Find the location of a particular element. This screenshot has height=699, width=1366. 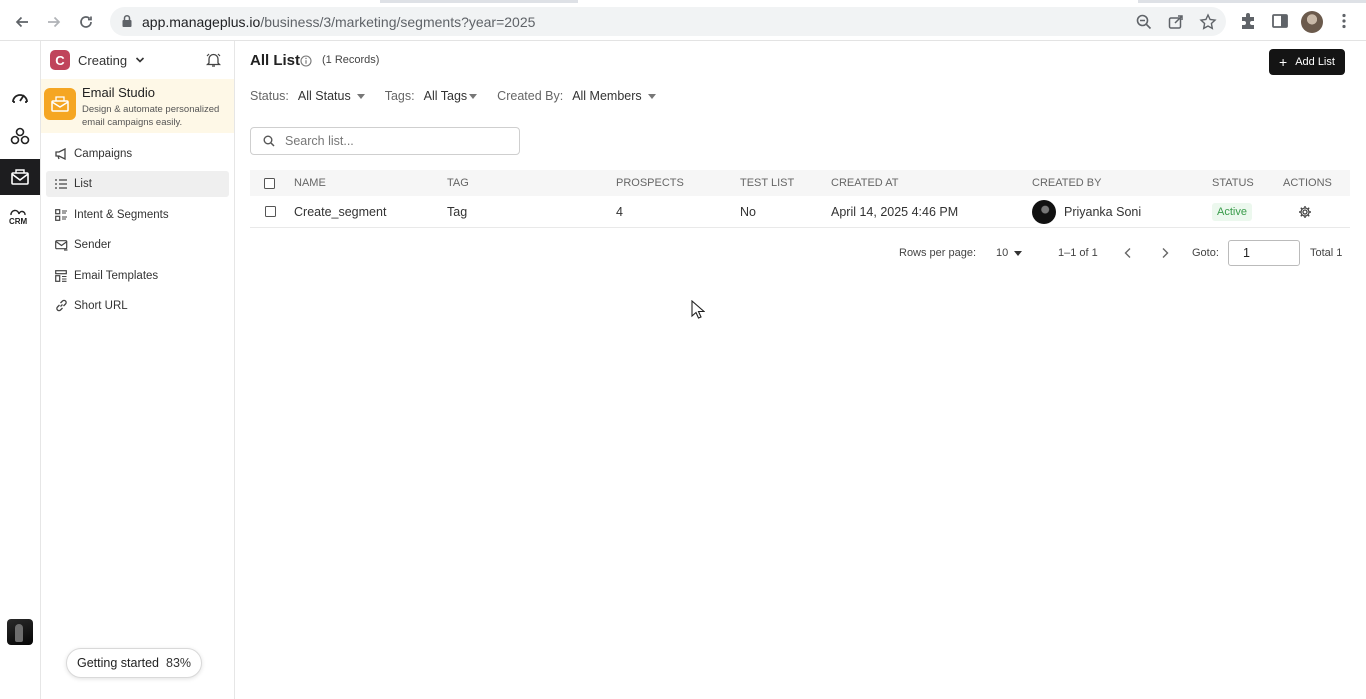

plus-icon: + is located at coordinates (1283, 62).